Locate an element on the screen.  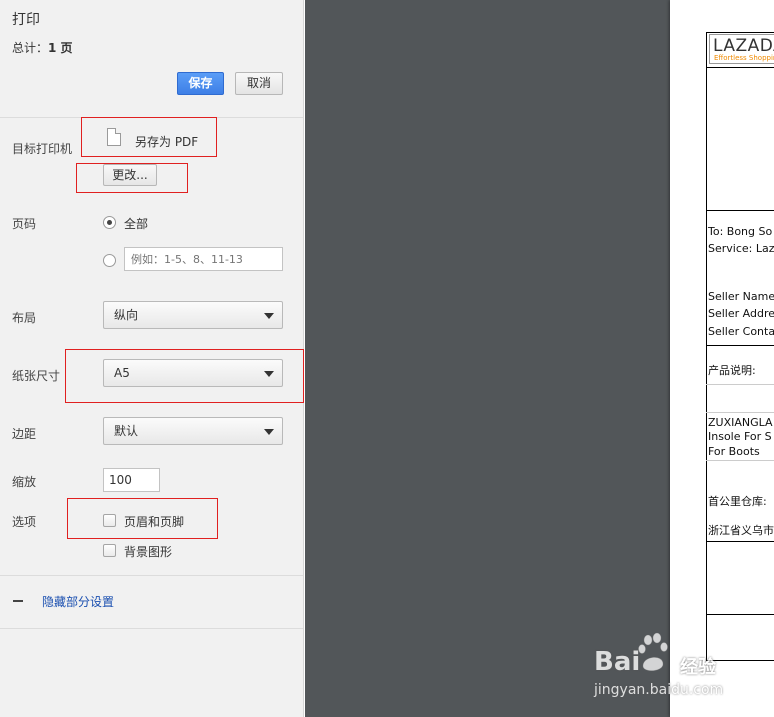
service-text: Service: Laz is located at coordinates (741, 248).